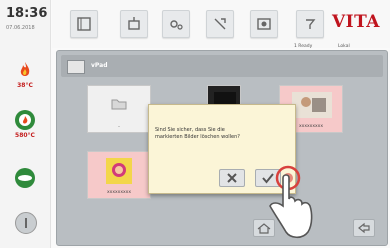 This screenshot has width=390, height=250. Describe the element at coordinates (119, 106) in the screenshot. I see `folder-icon` at that location.